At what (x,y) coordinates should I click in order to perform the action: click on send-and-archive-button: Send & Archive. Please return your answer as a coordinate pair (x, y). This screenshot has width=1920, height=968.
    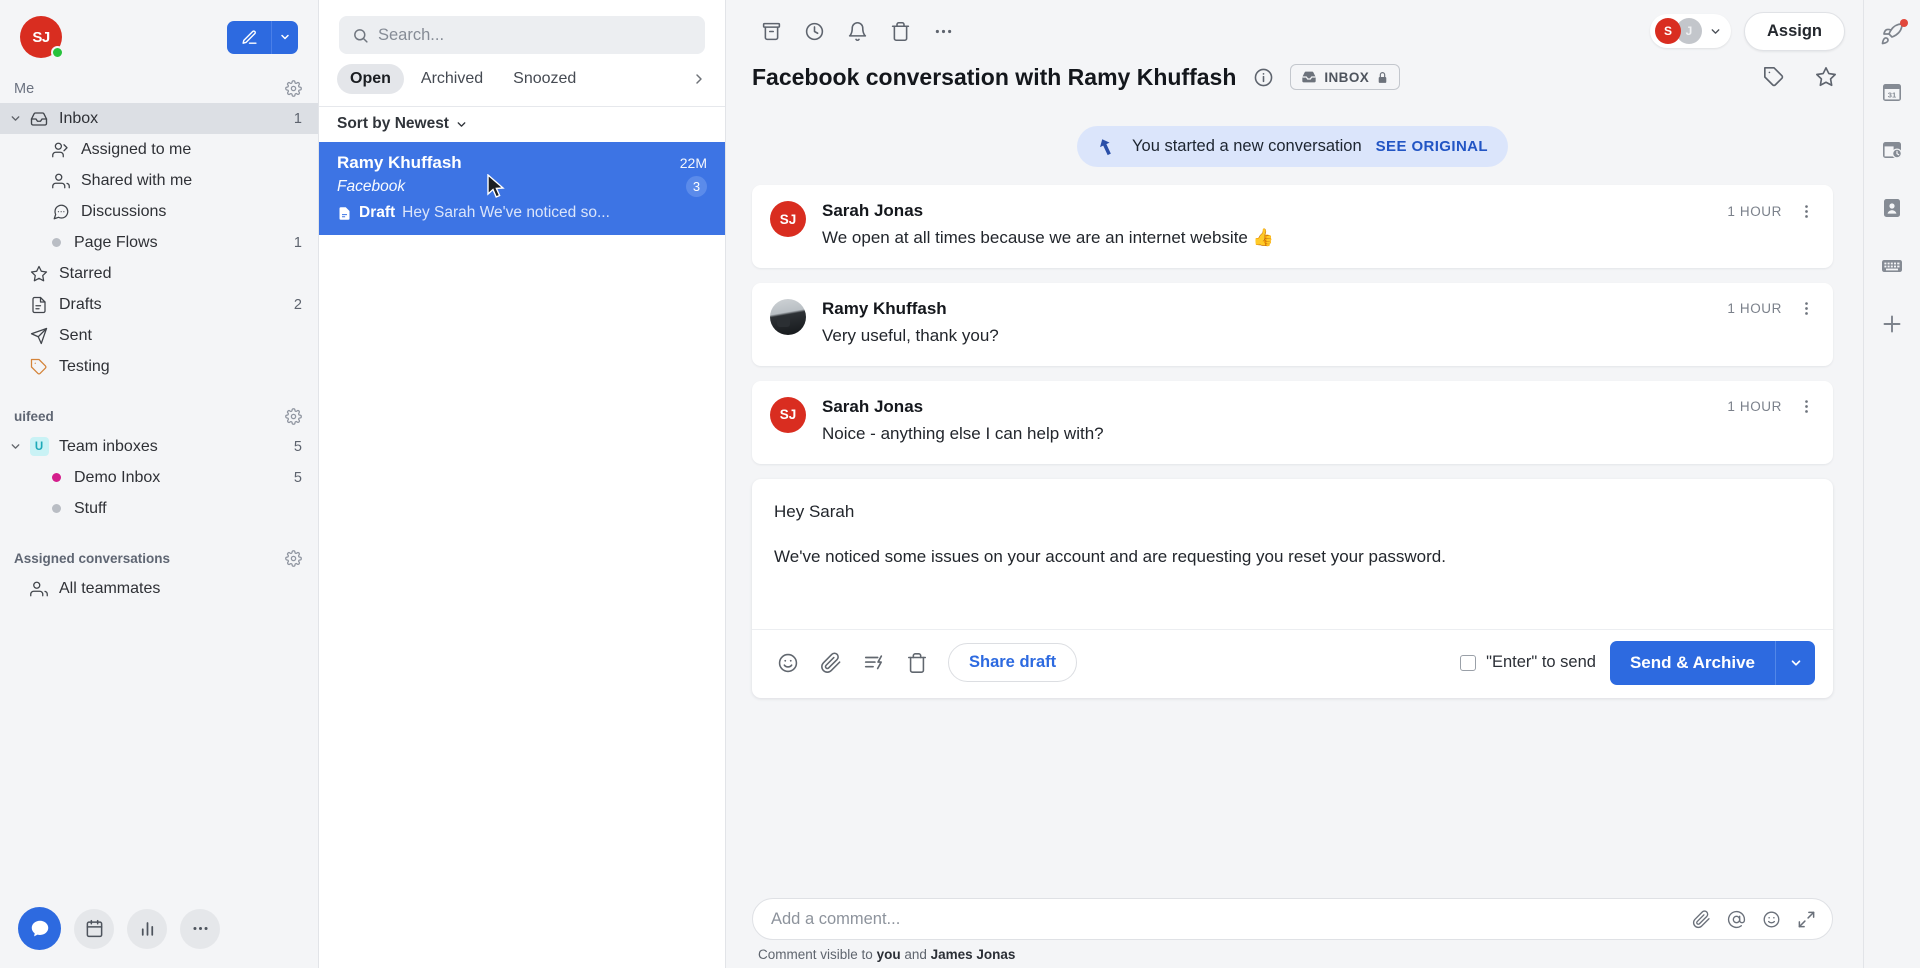
    Looking at the image, I should click on (1692, 662).